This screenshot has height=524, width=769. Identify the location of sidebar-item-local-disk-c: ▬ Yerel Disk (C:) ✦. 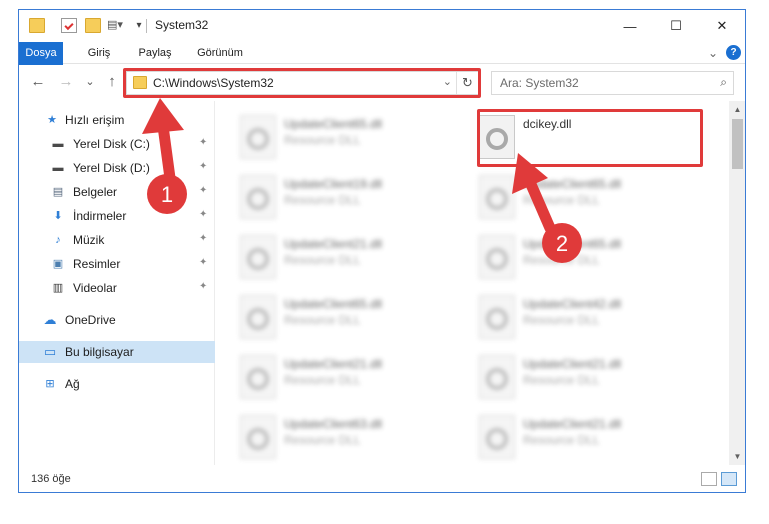
(117, 144).